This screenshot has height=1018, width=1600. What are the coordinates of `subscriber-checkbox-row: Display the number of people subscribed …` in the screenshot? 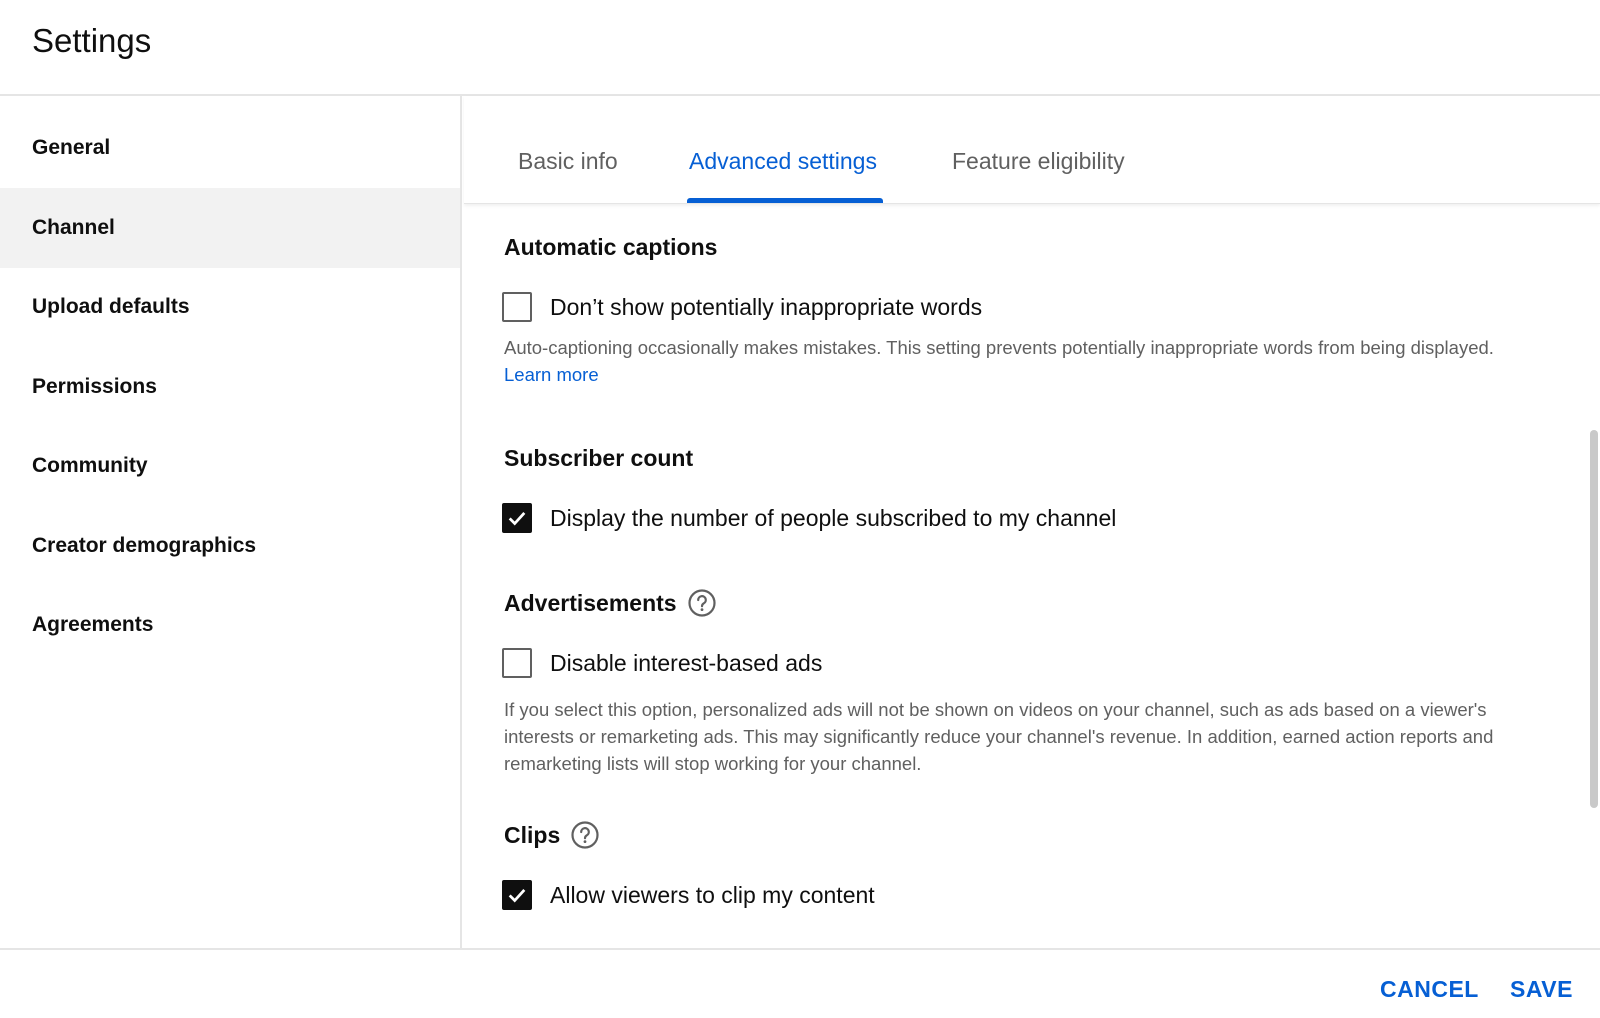 It's located at (809, 518).